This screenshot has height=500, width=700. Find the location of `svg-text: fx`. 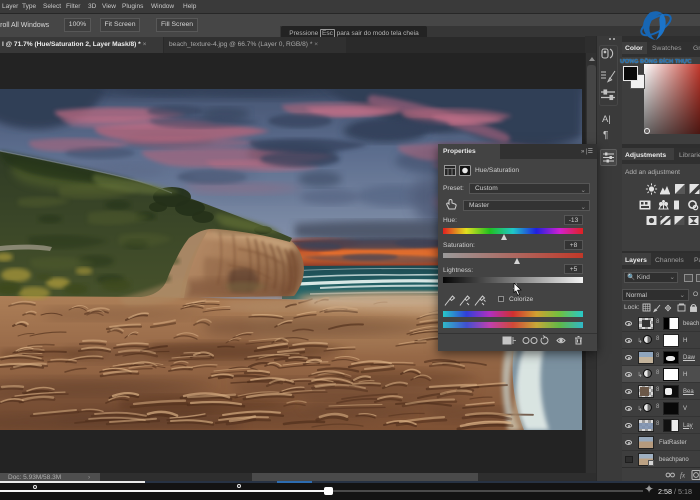

svg-text: fx is located at coordinates (683, 476).